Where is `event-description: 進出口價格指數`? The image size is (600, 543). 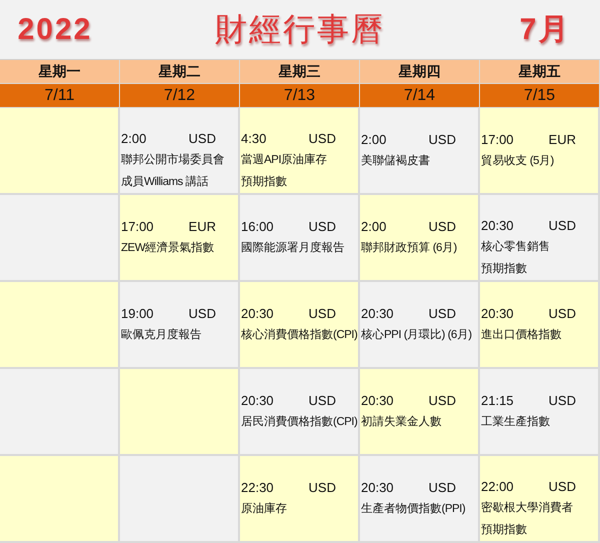
event-description: 進出口價格指數 is located at coordinates (521, 335).